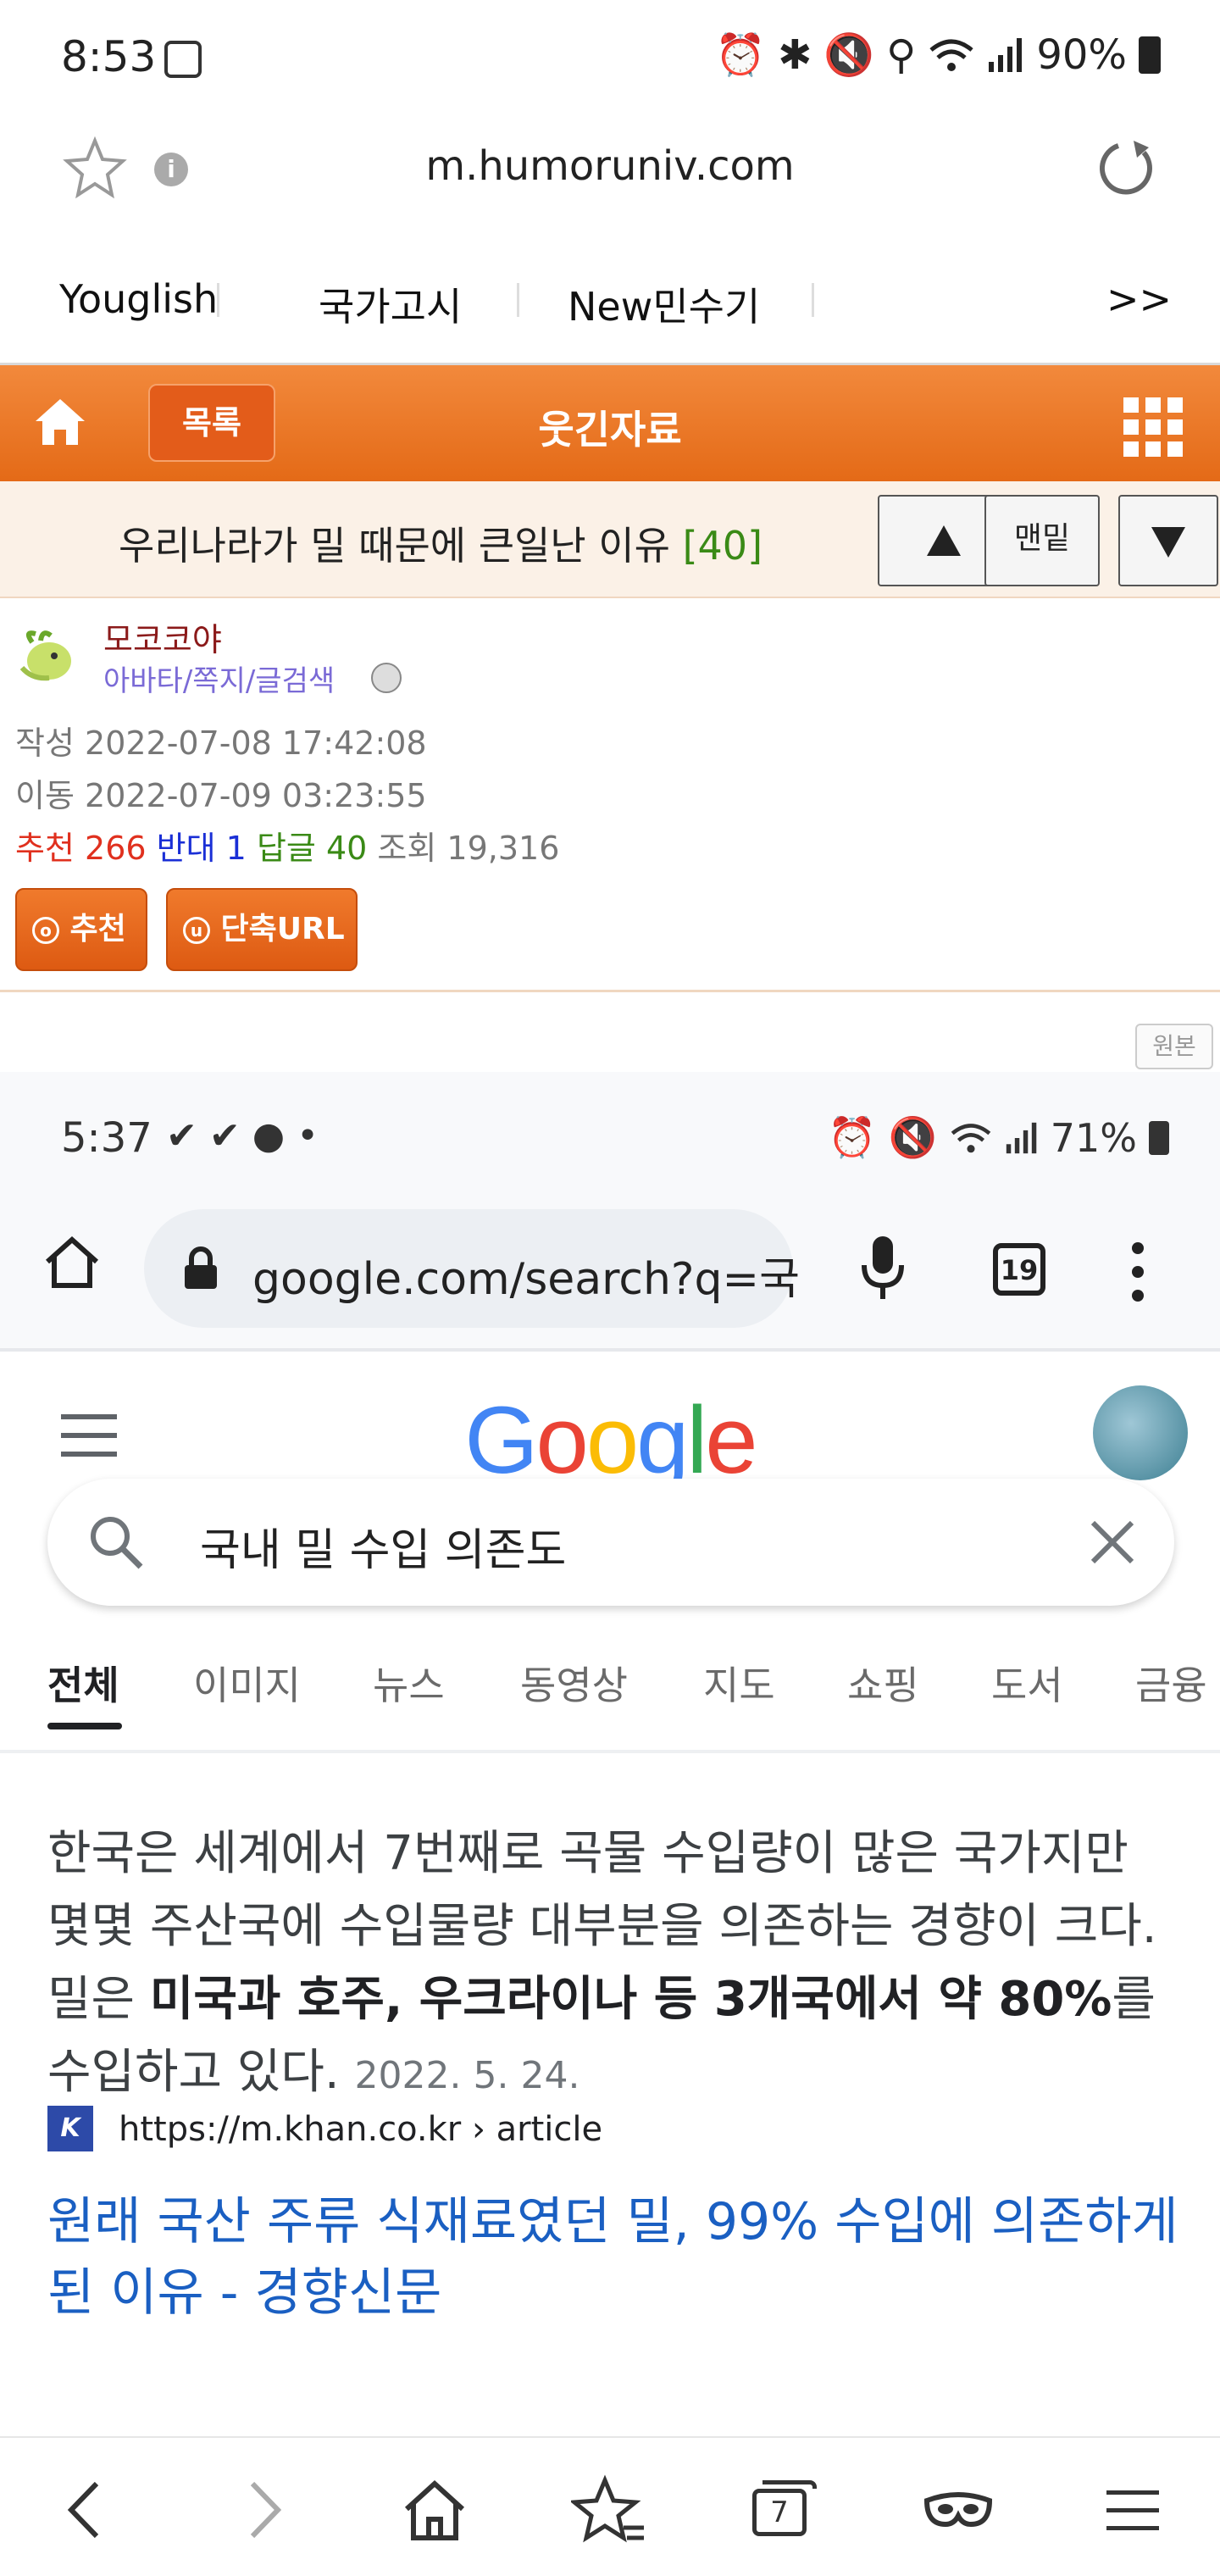 The image size is (1220, 2576). Describe the element at coordinates (72, 1261) in the screenshot. I see `screenshot-home-icon` at that location.